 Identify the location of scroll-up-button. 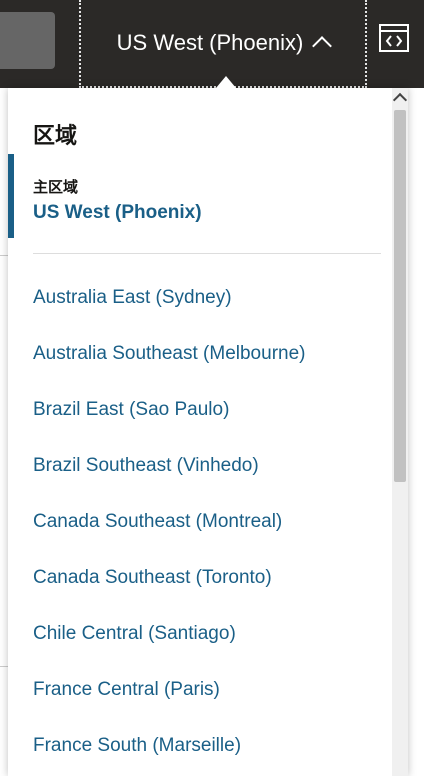
(400, 98).